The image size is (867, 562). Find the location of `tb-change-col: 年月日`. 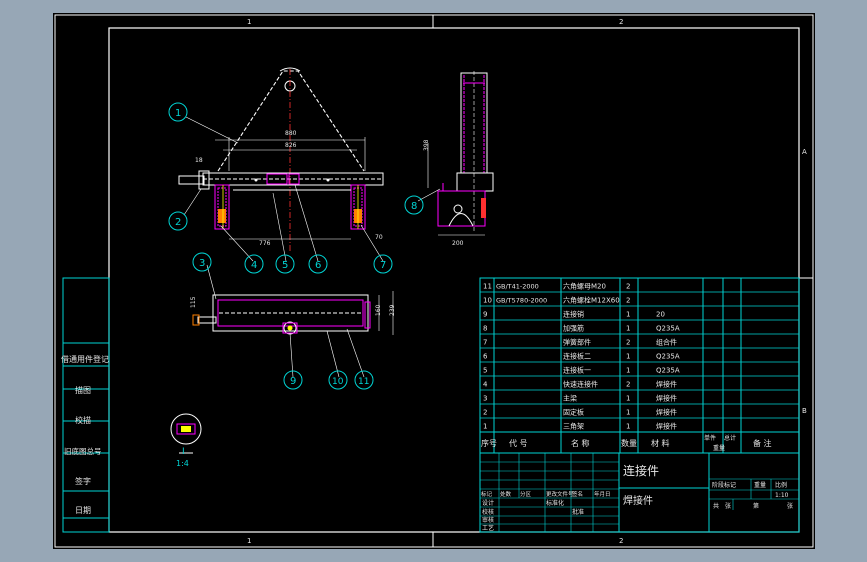

tb-change-col: 年月日 is located at coordinates (602, 494).